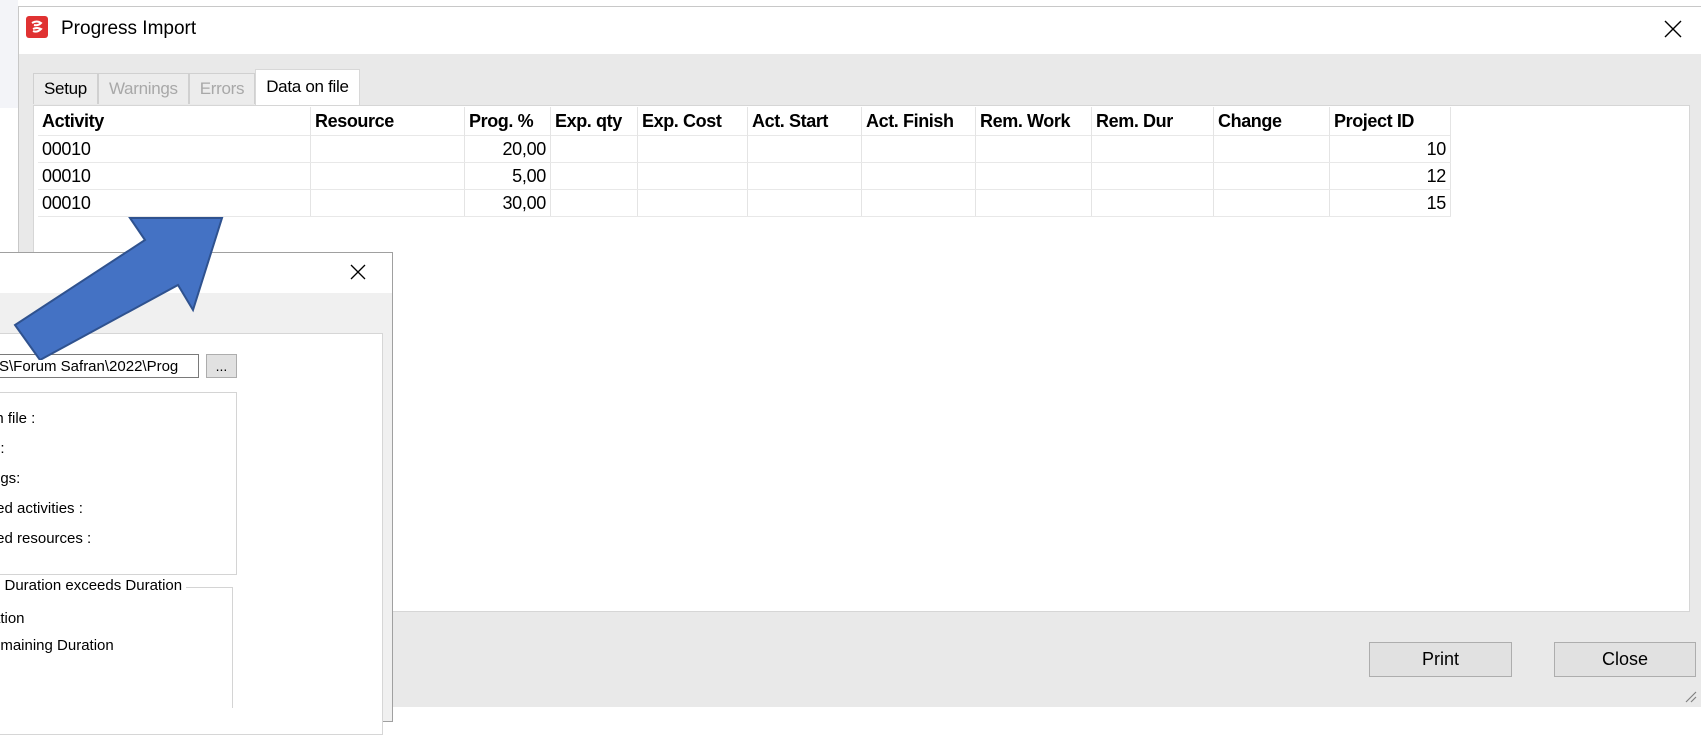 This screenshot has height=735, width=1701. What do you see at coordinates (507, 121) in the screenshot?
I see `column-header-prog-pct: Prog. %` at bounding box center [507, 121].